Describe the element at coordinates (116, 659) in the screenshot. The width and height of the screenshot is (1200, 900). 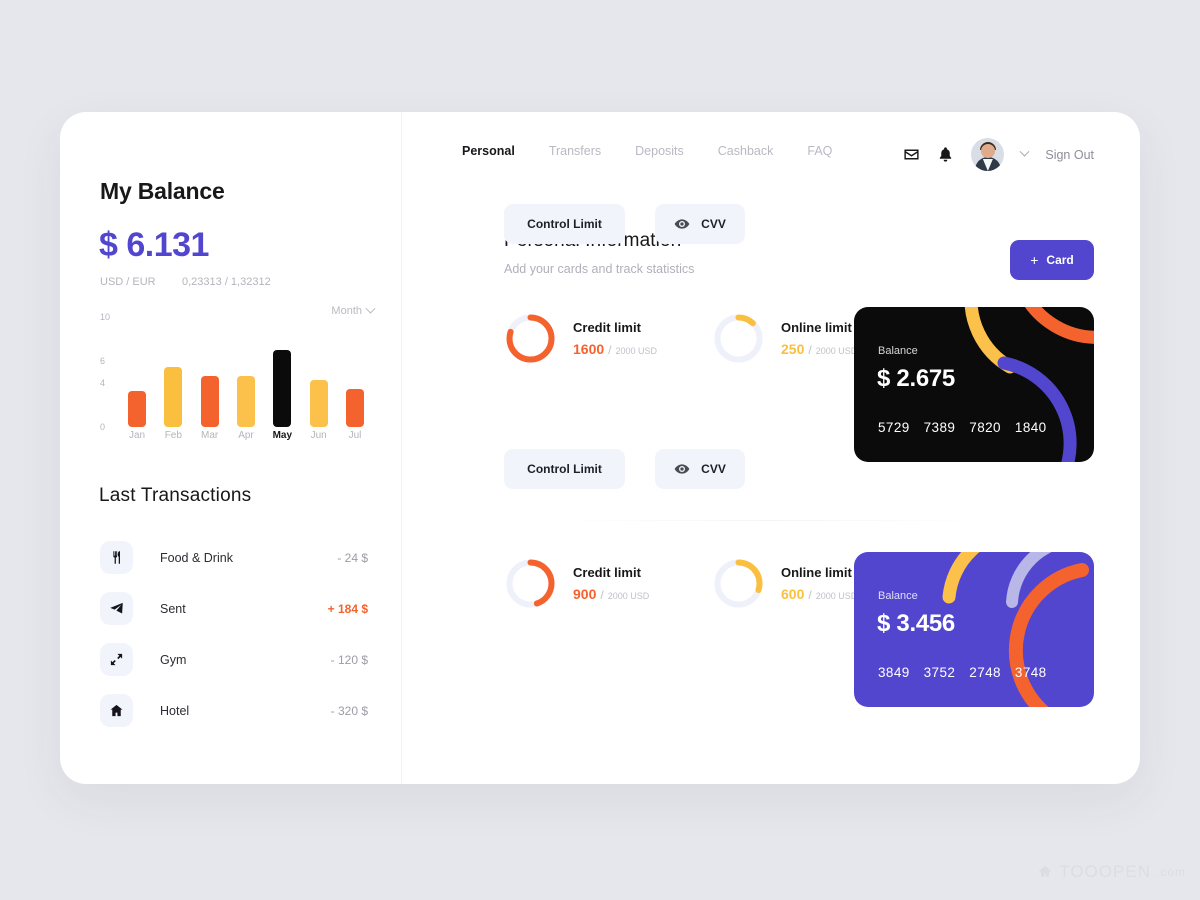
I see `dumbbell-icon` at that location.